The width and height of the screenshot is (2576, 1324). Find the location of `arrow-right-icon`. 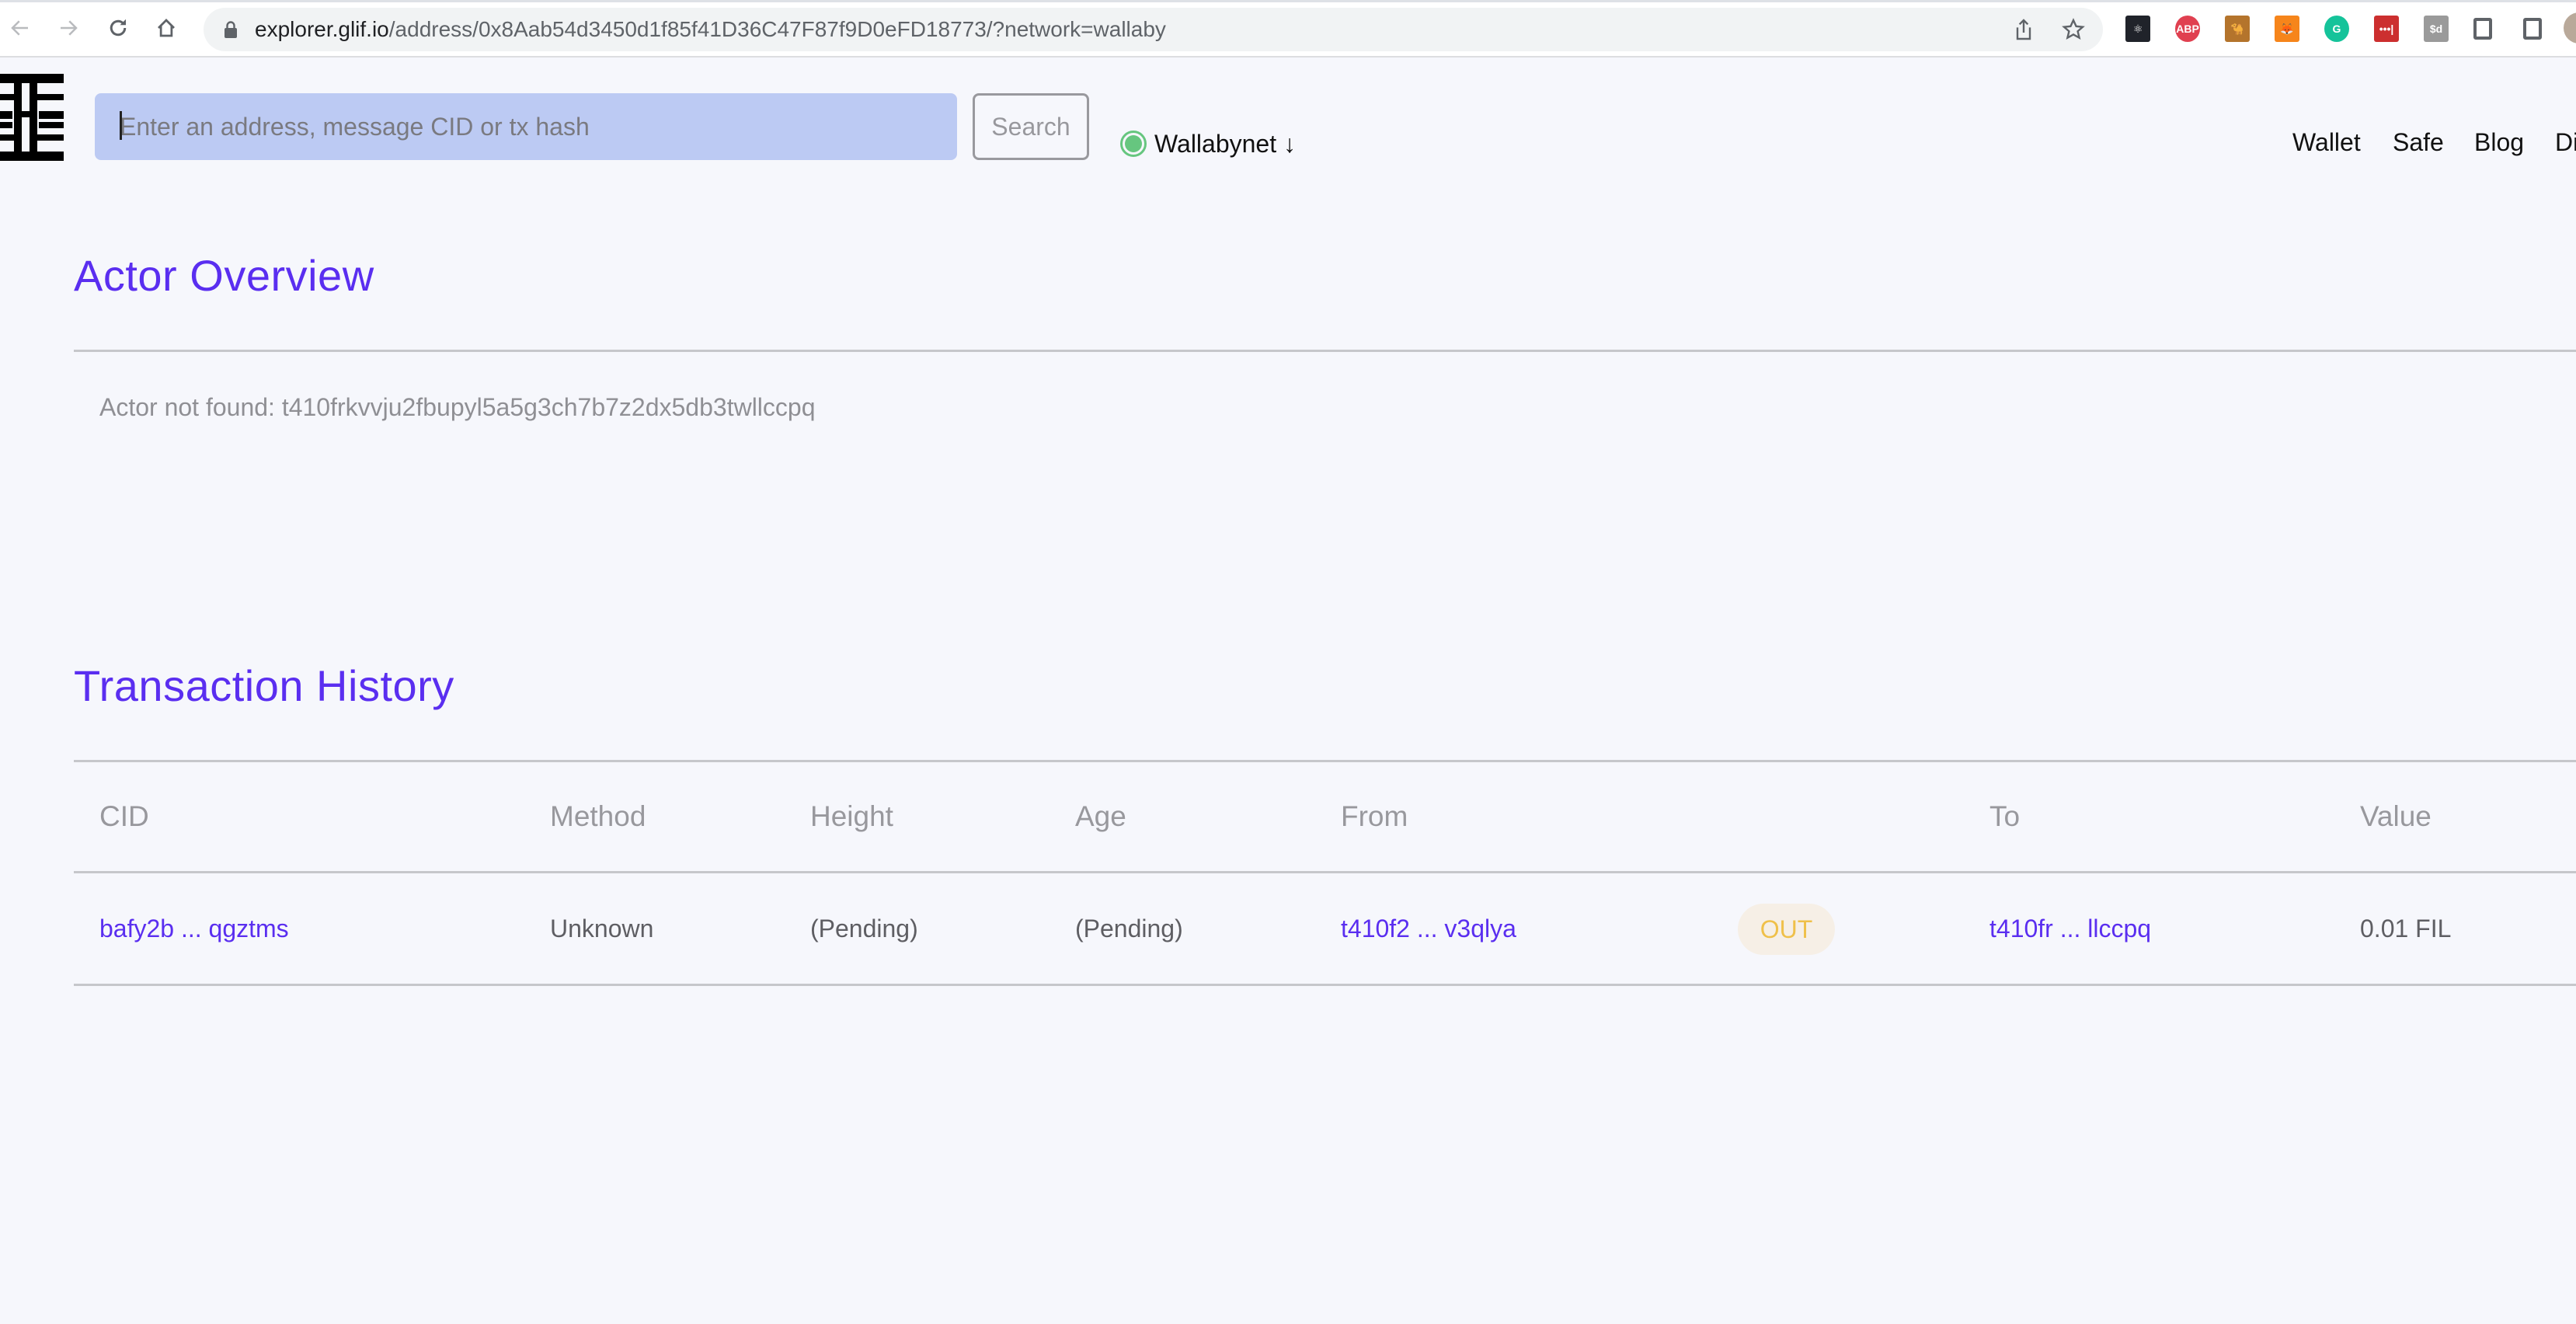

arrow-right-icon is located at coordinates (69, 28).